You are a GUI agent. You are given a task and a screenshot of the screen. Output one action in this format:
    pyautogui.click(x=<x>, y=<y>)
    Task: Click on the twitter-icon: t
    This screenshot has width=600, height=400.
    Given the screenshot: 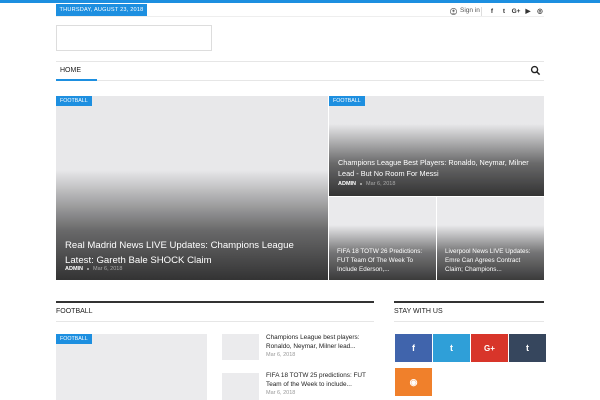 What is the action you would take?
    pyautogui.click(x=451, y=348)
    